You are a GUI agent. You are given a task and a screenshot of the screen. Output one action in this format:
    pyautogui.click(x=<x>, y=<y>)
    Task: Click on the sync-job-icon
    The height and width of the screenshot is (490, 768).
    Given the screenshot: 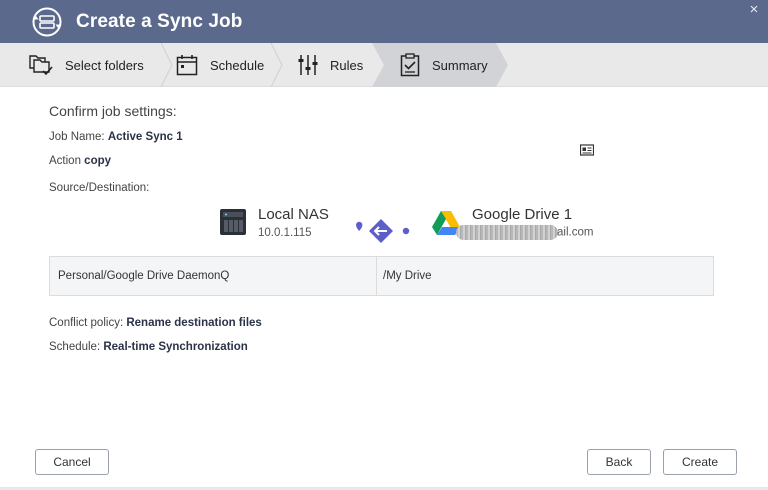 What is the action you would take?
    pyautogui.click(x=47, y=22)
    